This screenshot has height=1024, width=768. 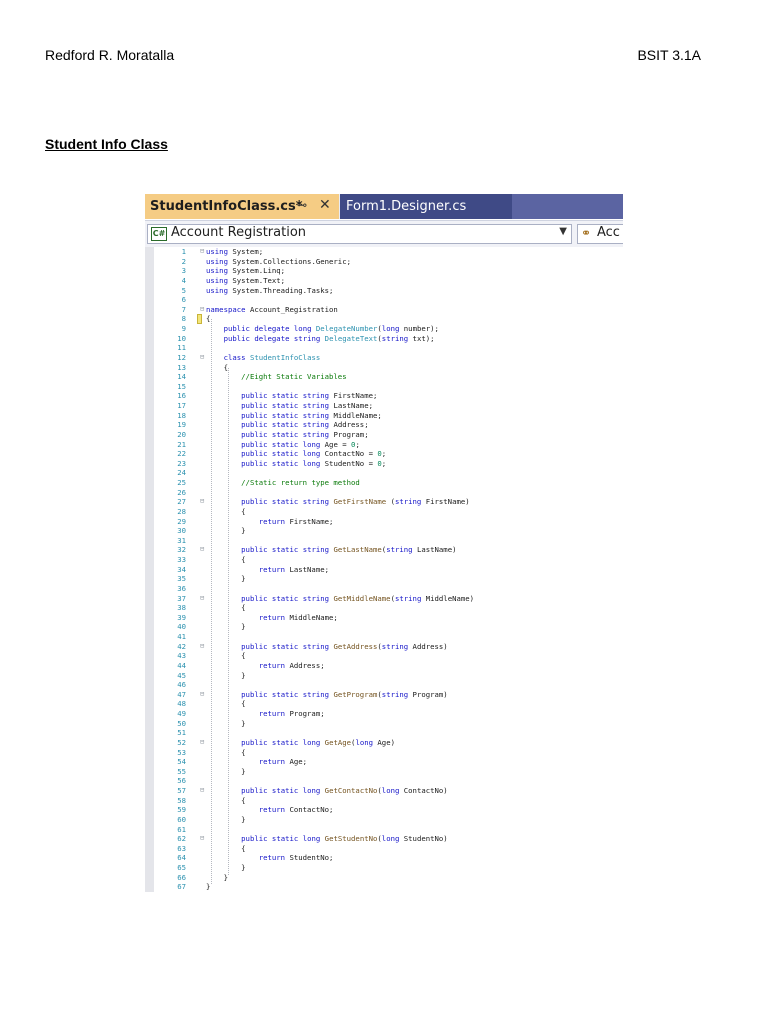 What do you see at coordinates (389, 849) in the screenshot?
I see `code-line: 63 {` at bounding box center [389, 849].